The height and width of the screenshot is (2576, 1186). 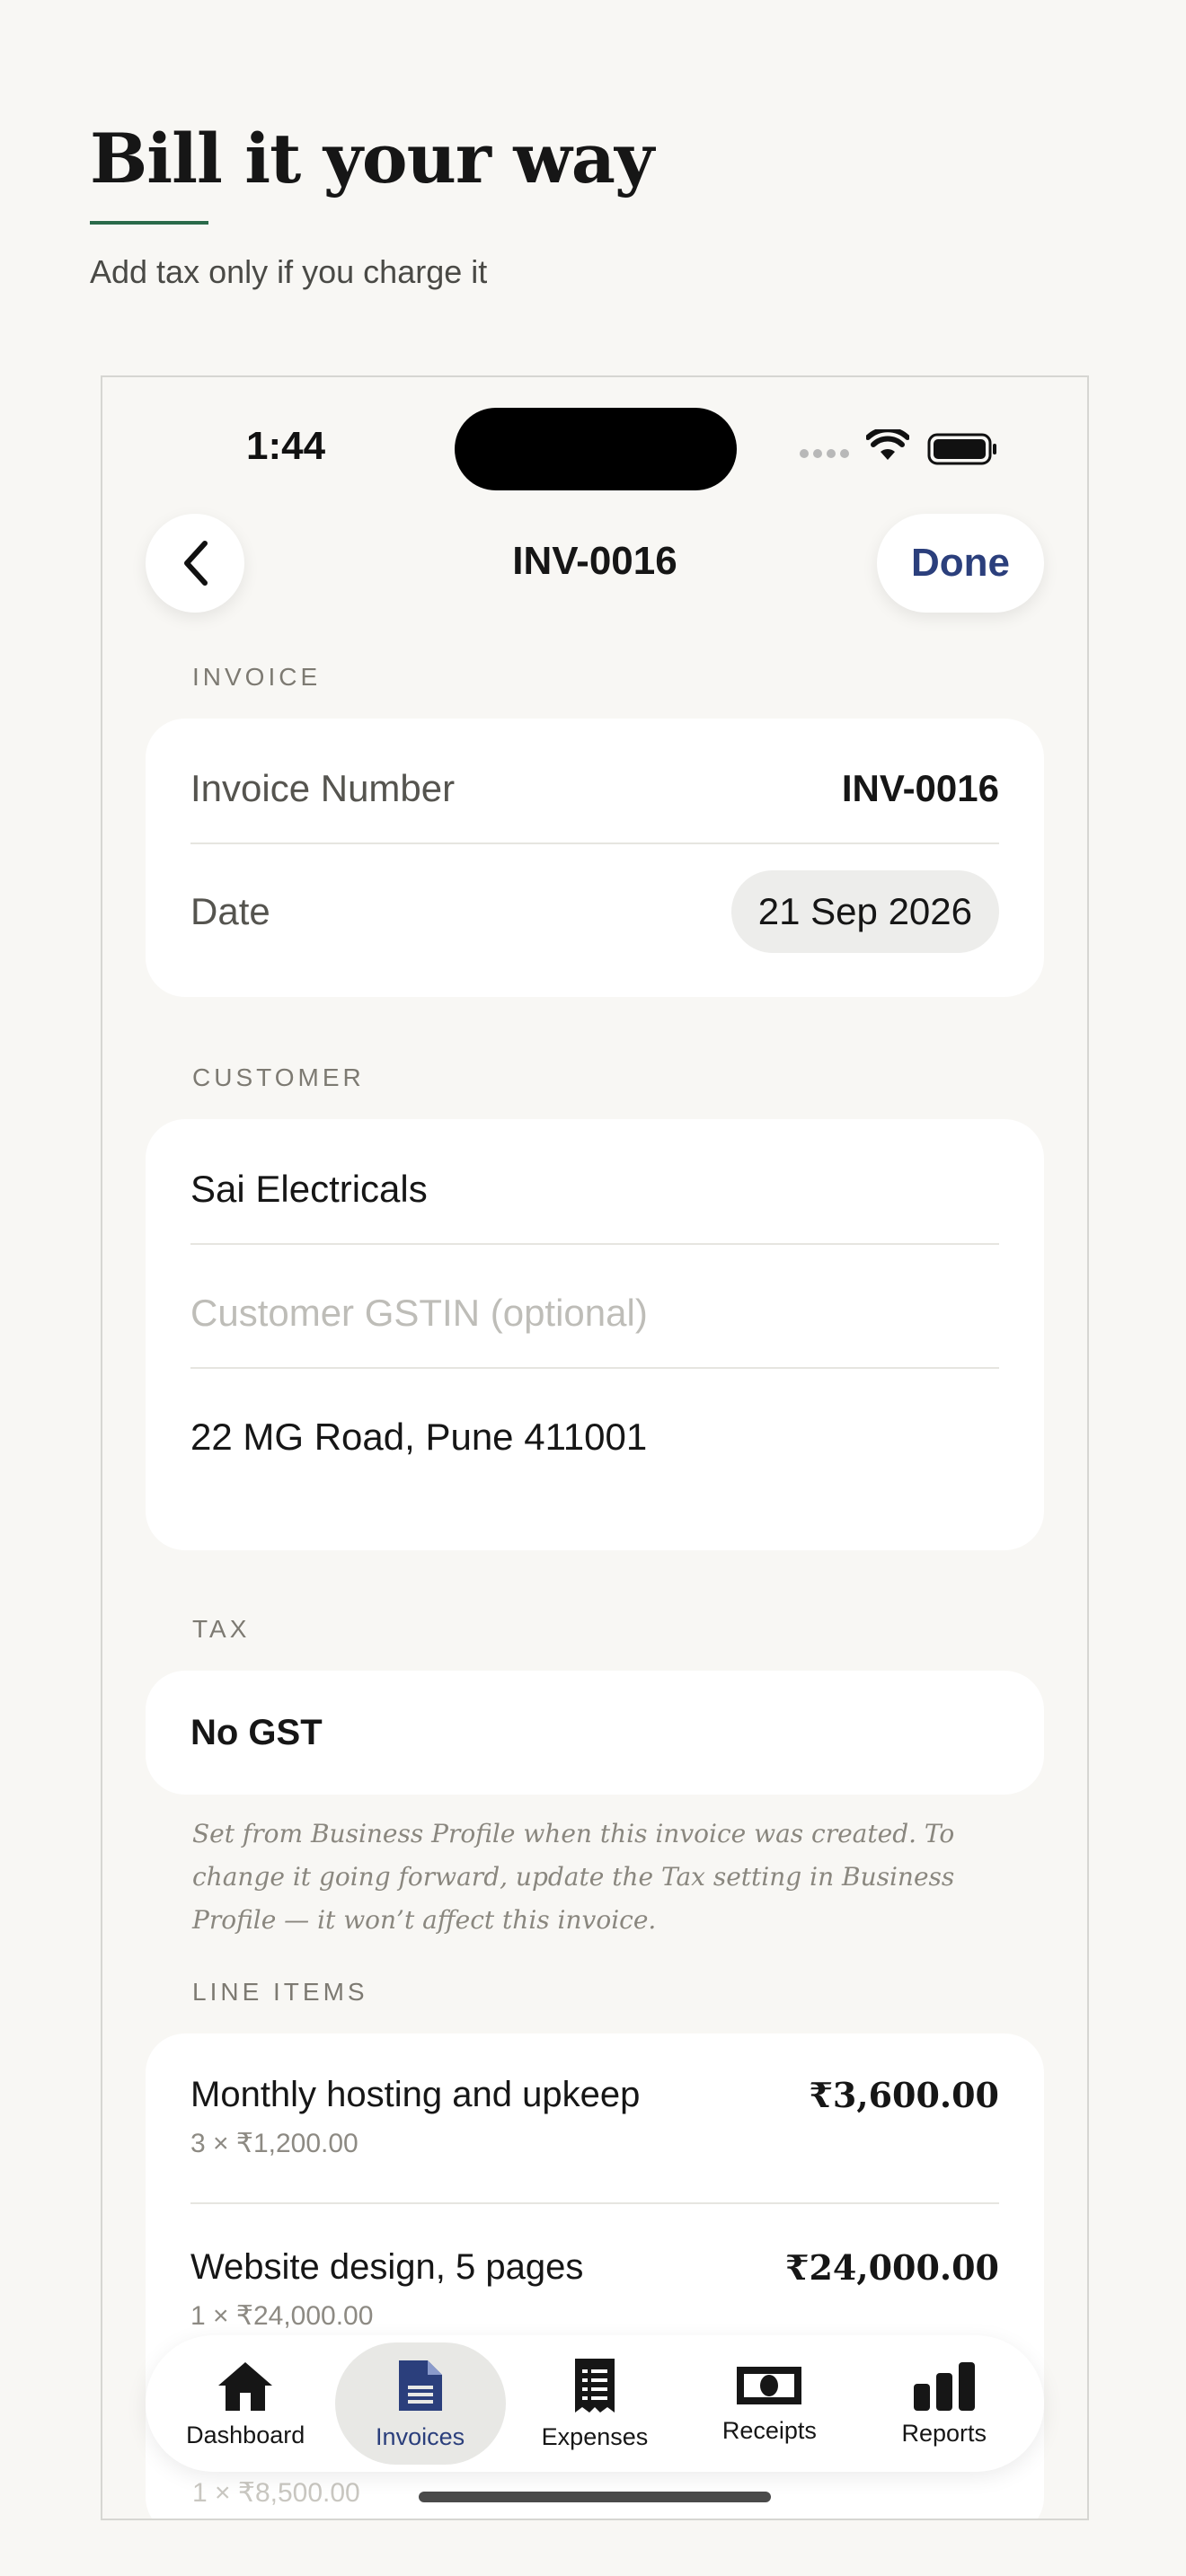 I want to click on tab-label: Receipts, so click(x=769, y=2430).